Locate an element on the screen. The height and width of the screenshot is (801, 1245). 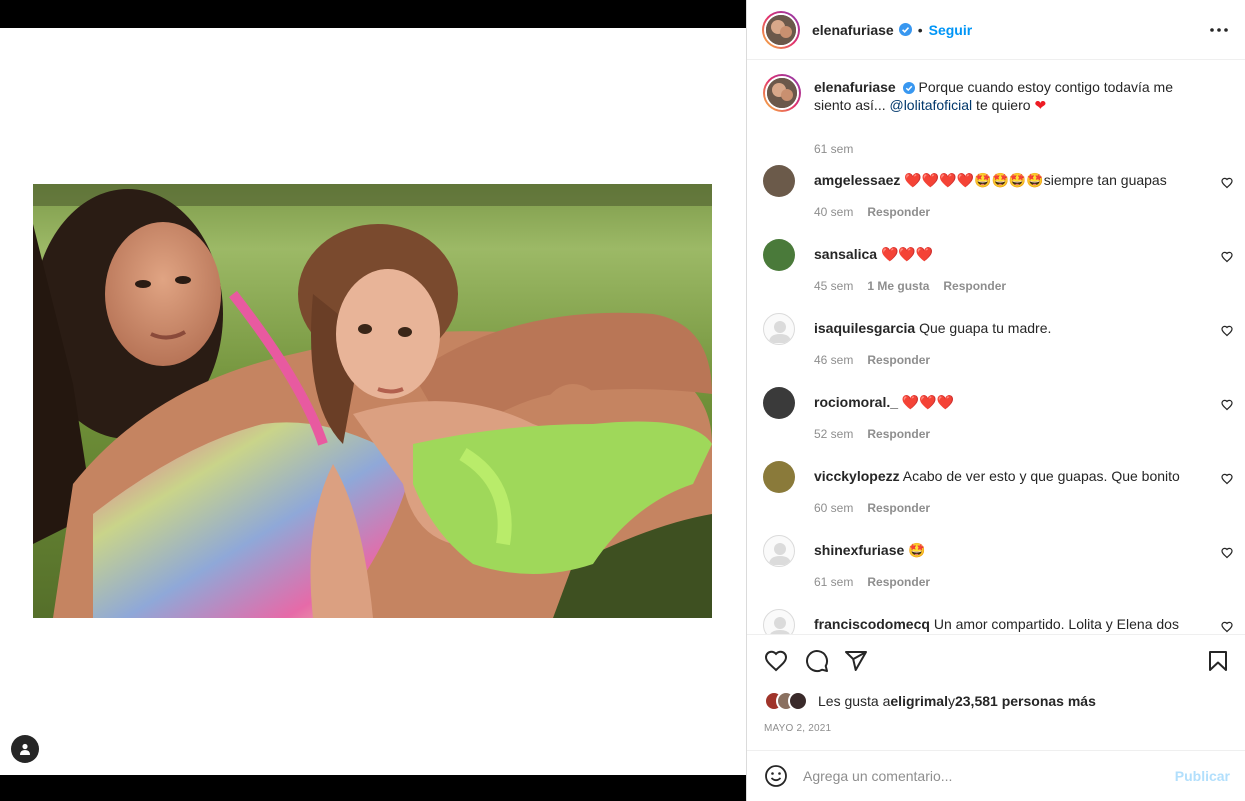
comment-emoji: ❤️❤️❤️❤️🤩🤩🤩🤩 is located at coordinates (974, 180).